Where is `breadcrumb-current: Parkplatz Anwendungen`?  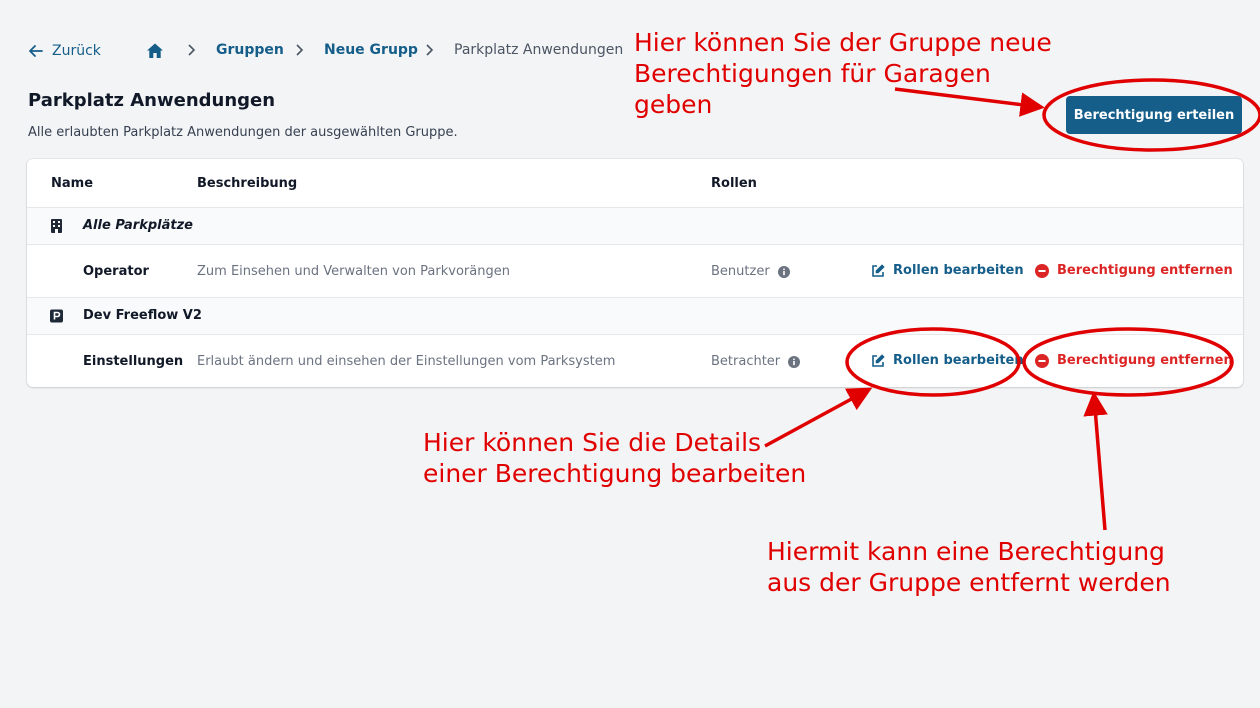 breadcrumb-current: Parkplatz Anwendungen is located at coordinates (539, 50).